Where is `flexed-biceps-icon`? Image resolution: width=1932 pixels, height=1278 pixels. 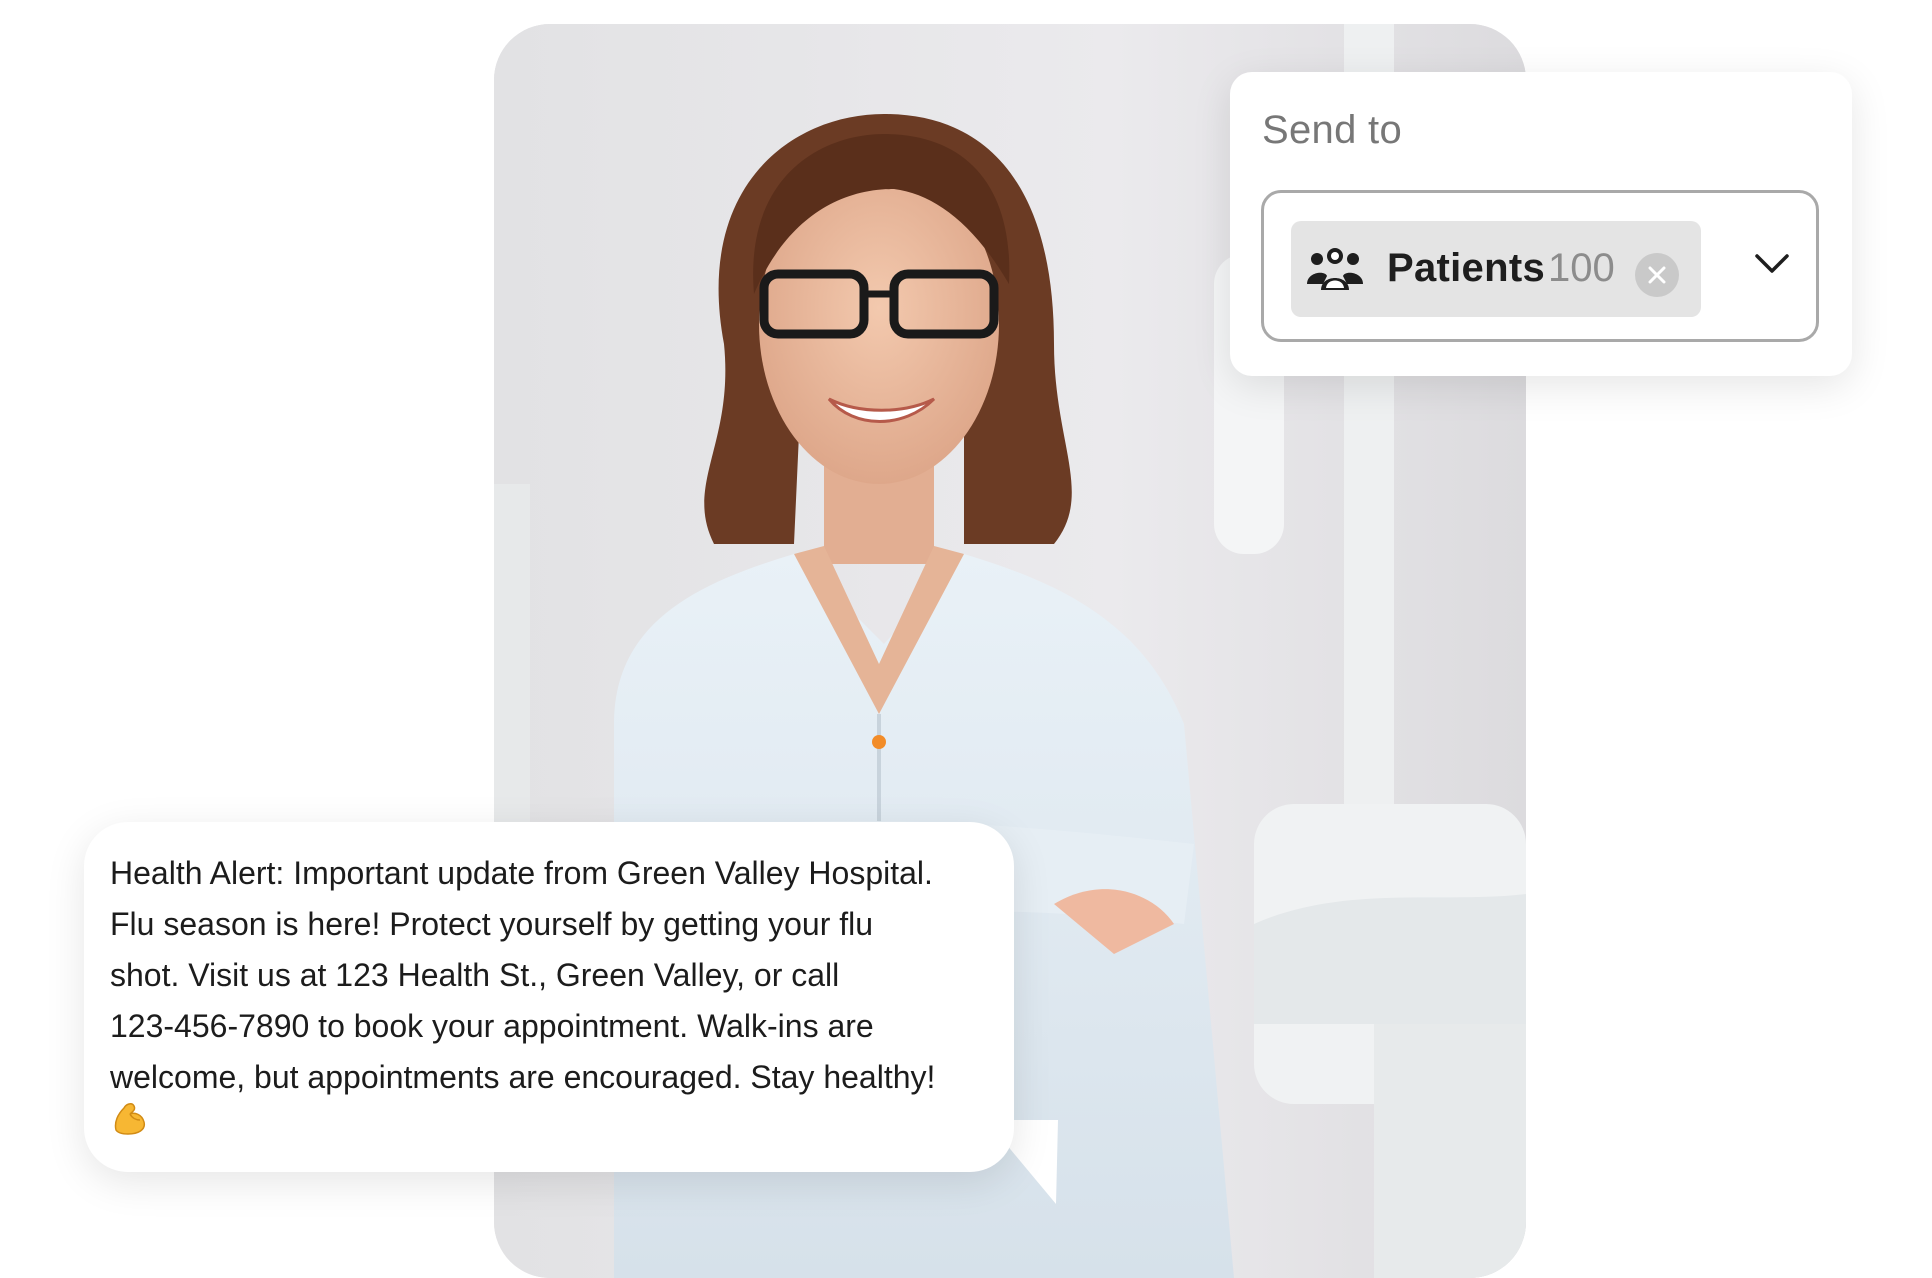
flexed-biceps-icon is located at coordinates (130, 1119).